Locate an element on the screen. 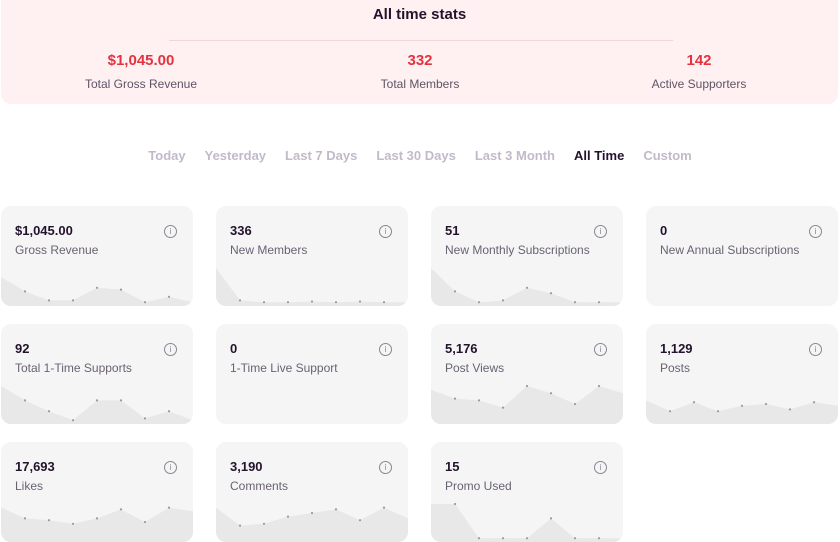 The width and height of the screenshot is (840, 542). card-label: 1-Time Live Support is located at coordinates (284, 368).